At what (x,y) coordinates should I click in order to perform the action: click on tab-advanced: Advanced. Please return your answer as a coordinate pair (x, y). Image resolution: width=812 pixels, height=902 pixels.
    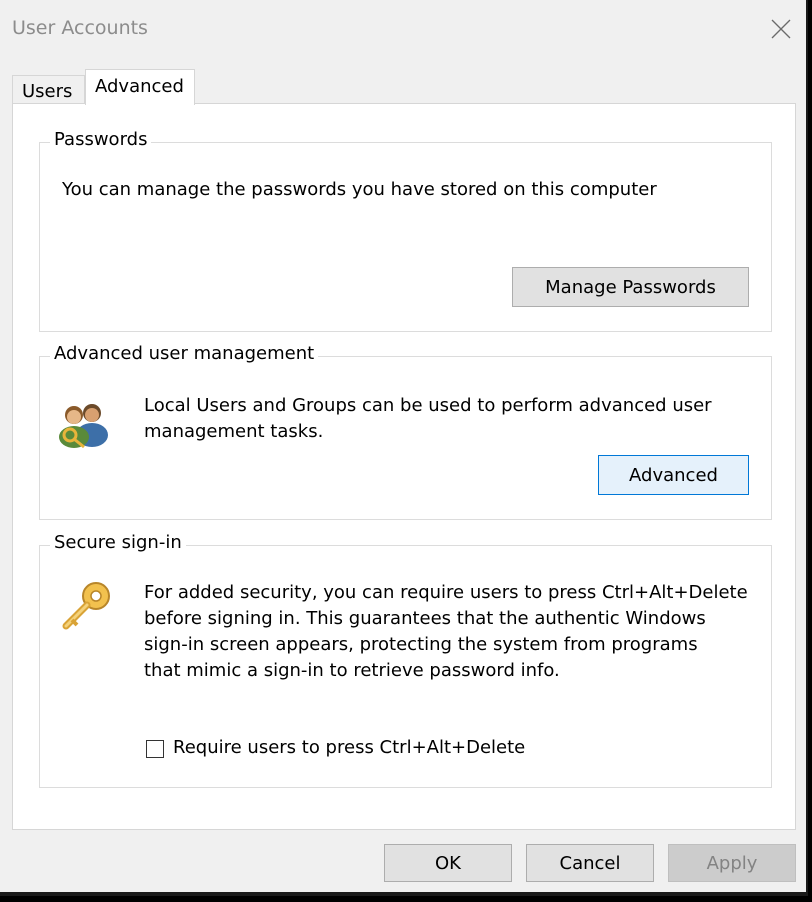
    Looking at the image, I should click on (140, 87).